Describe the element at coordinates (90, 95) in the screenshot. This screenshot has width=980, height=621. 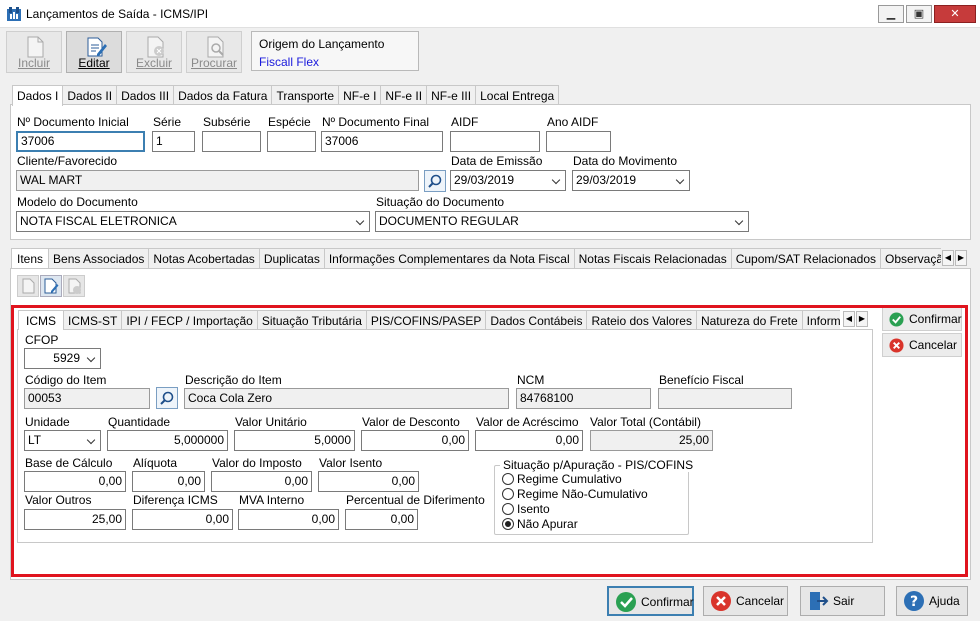
I see `tab-dados-ii: Dados II` at that location.